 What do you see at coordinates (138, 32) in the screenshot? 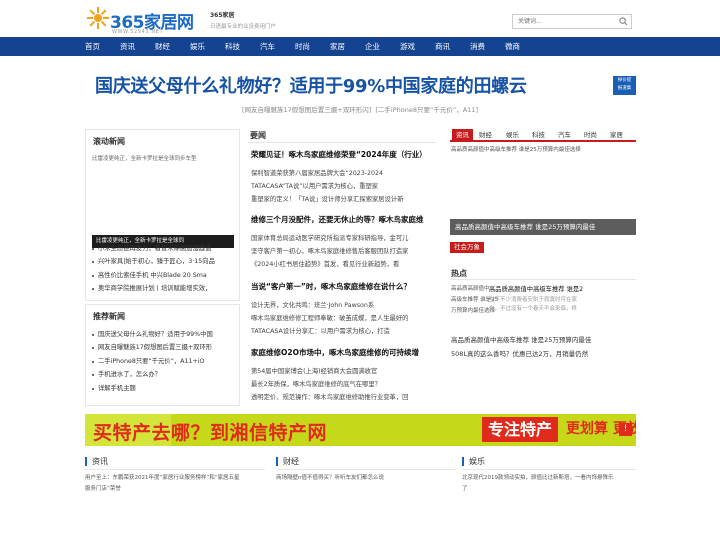
I see `logo-url: WWW.52943.NET` at bounding box center [138, 32].